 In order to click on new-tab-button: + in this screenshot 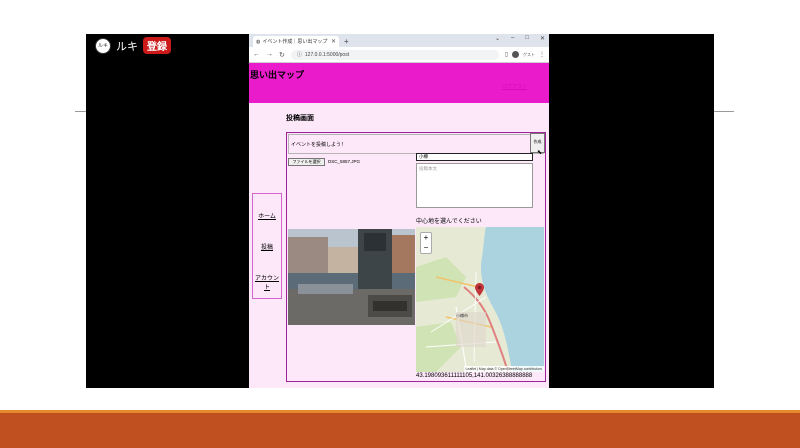, I will do `click(346, 41)`.